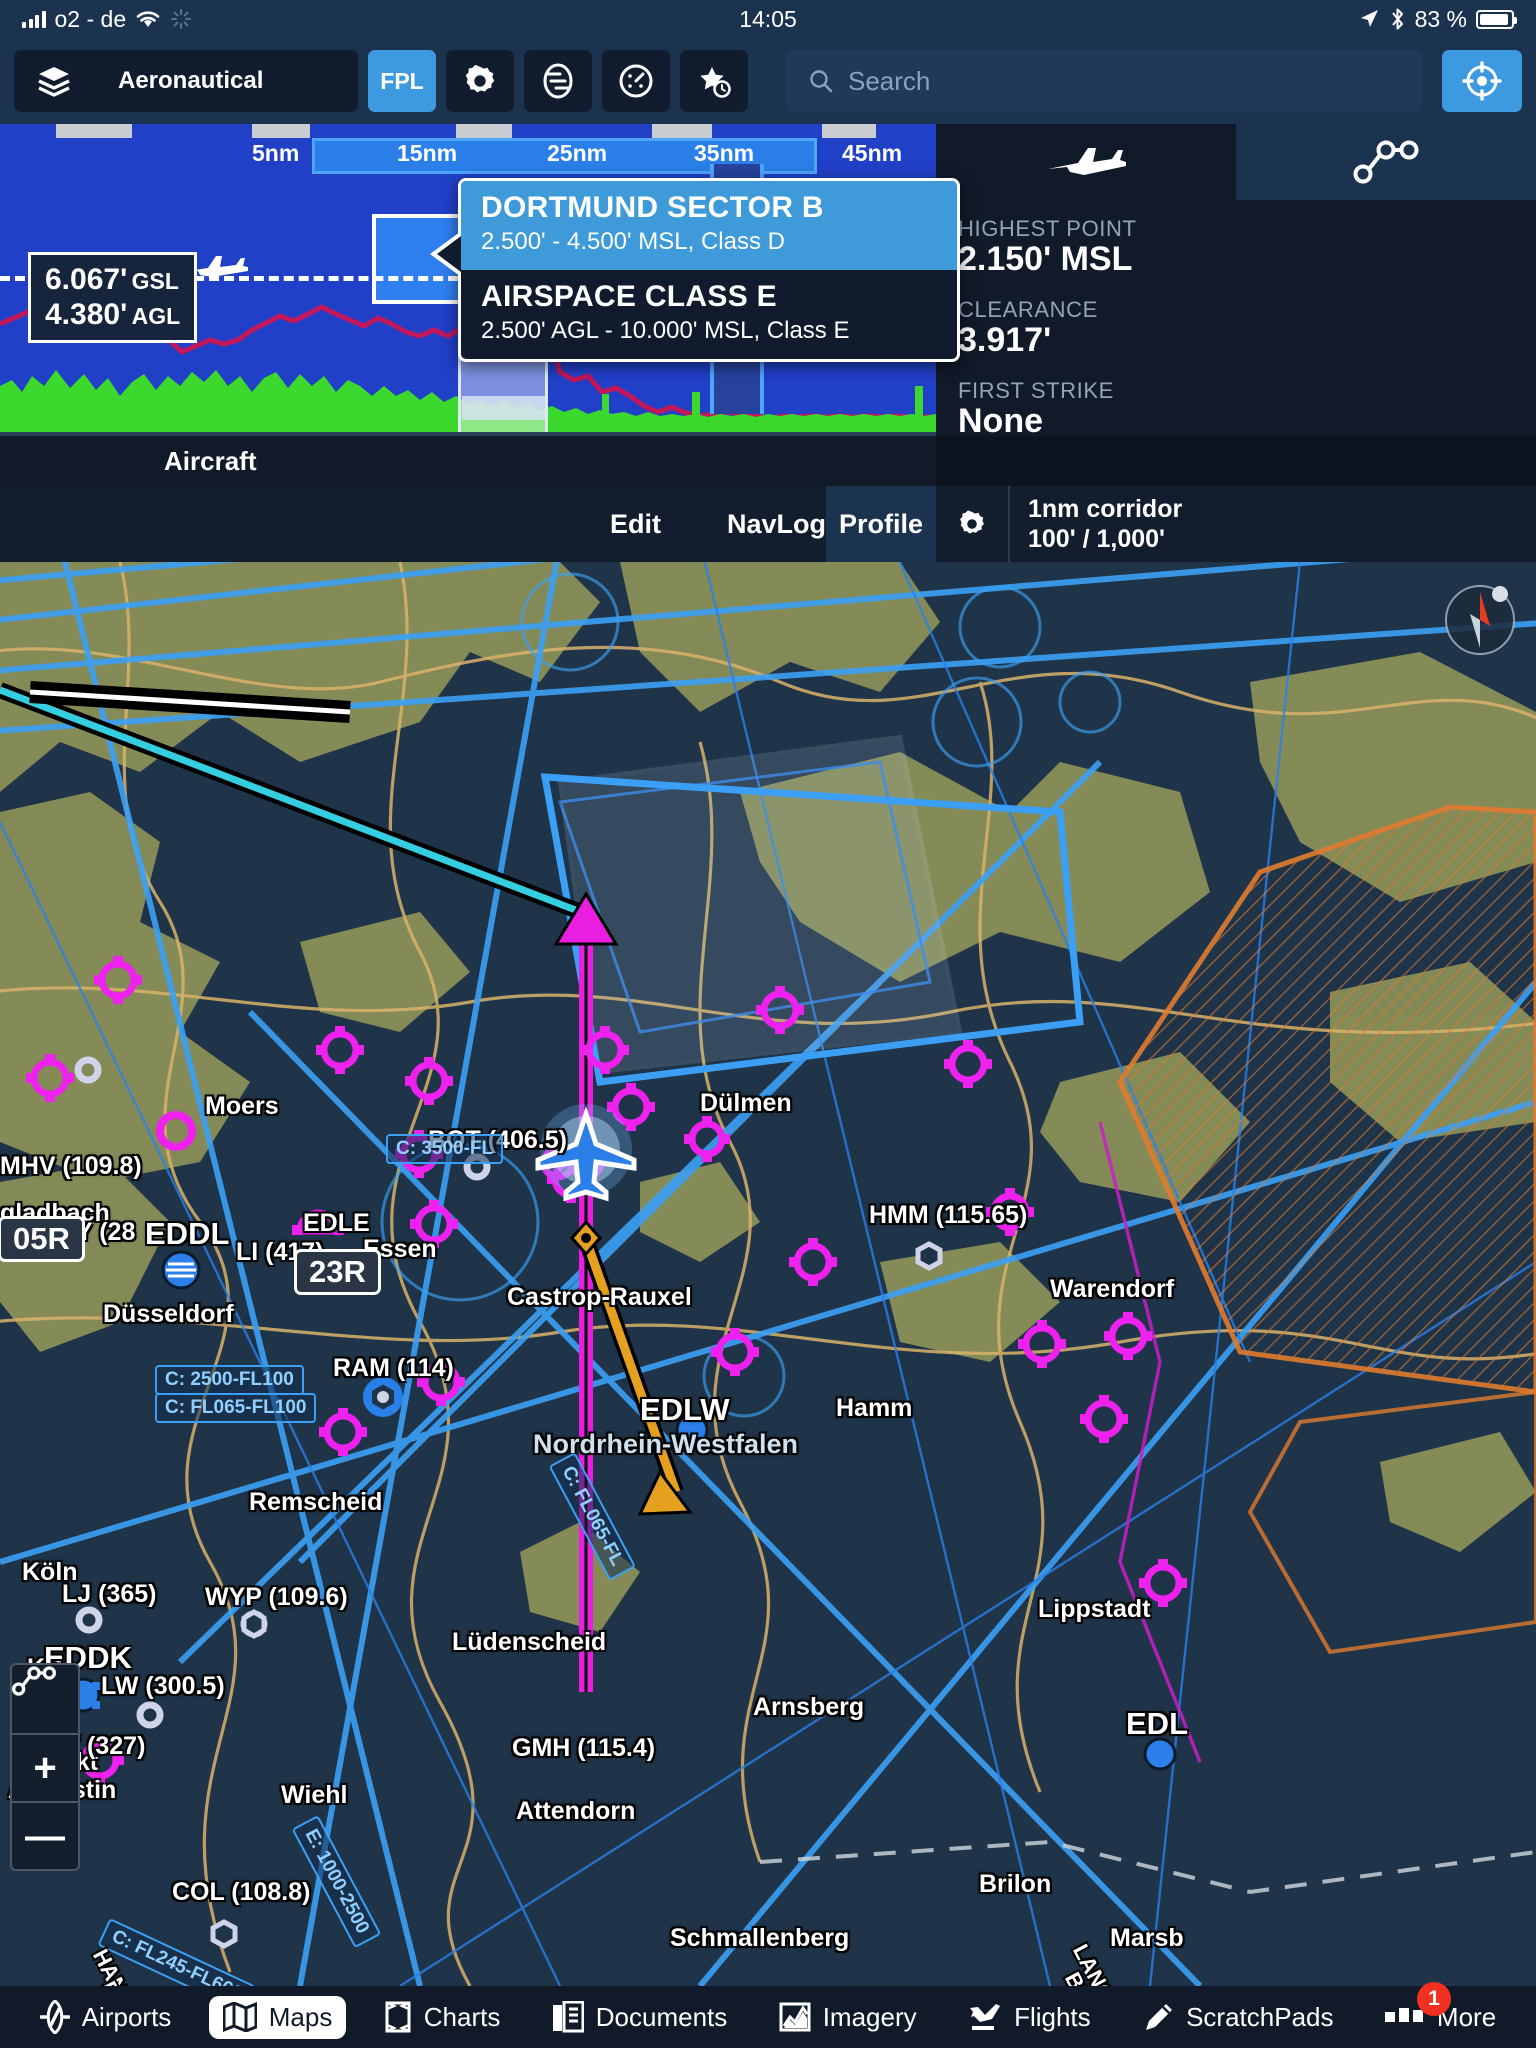  What do you see at coordinates (34, 19) in the screenshot?
I see `signal-icon` at bounding box center [34, 19].